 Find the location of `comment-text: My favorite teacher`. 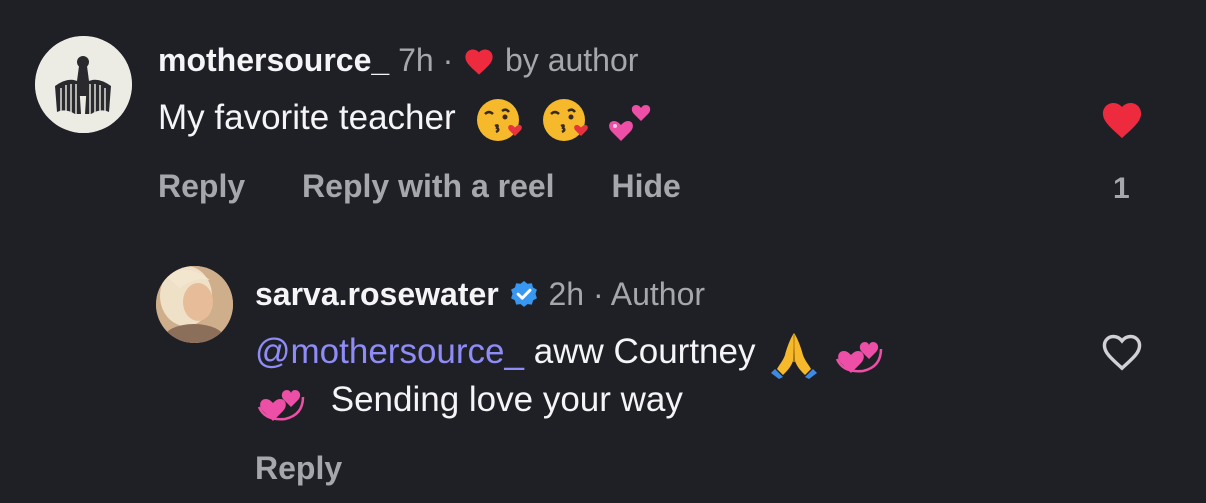

comment-text: My favorite teacher is located at coordinates (407, 119).